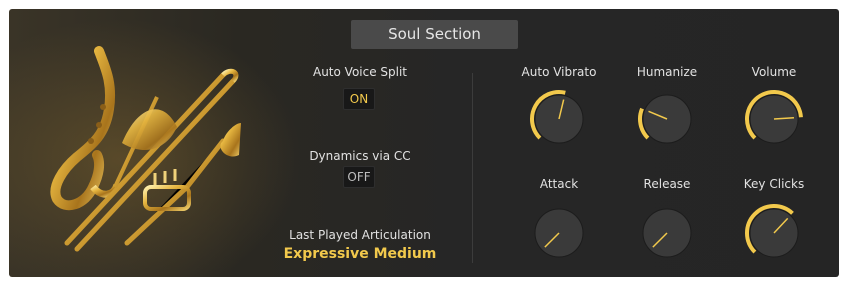 The width and height of the screenshot is (848, 285). I want to click on preset-title: Soul Section, so click(434, 34).